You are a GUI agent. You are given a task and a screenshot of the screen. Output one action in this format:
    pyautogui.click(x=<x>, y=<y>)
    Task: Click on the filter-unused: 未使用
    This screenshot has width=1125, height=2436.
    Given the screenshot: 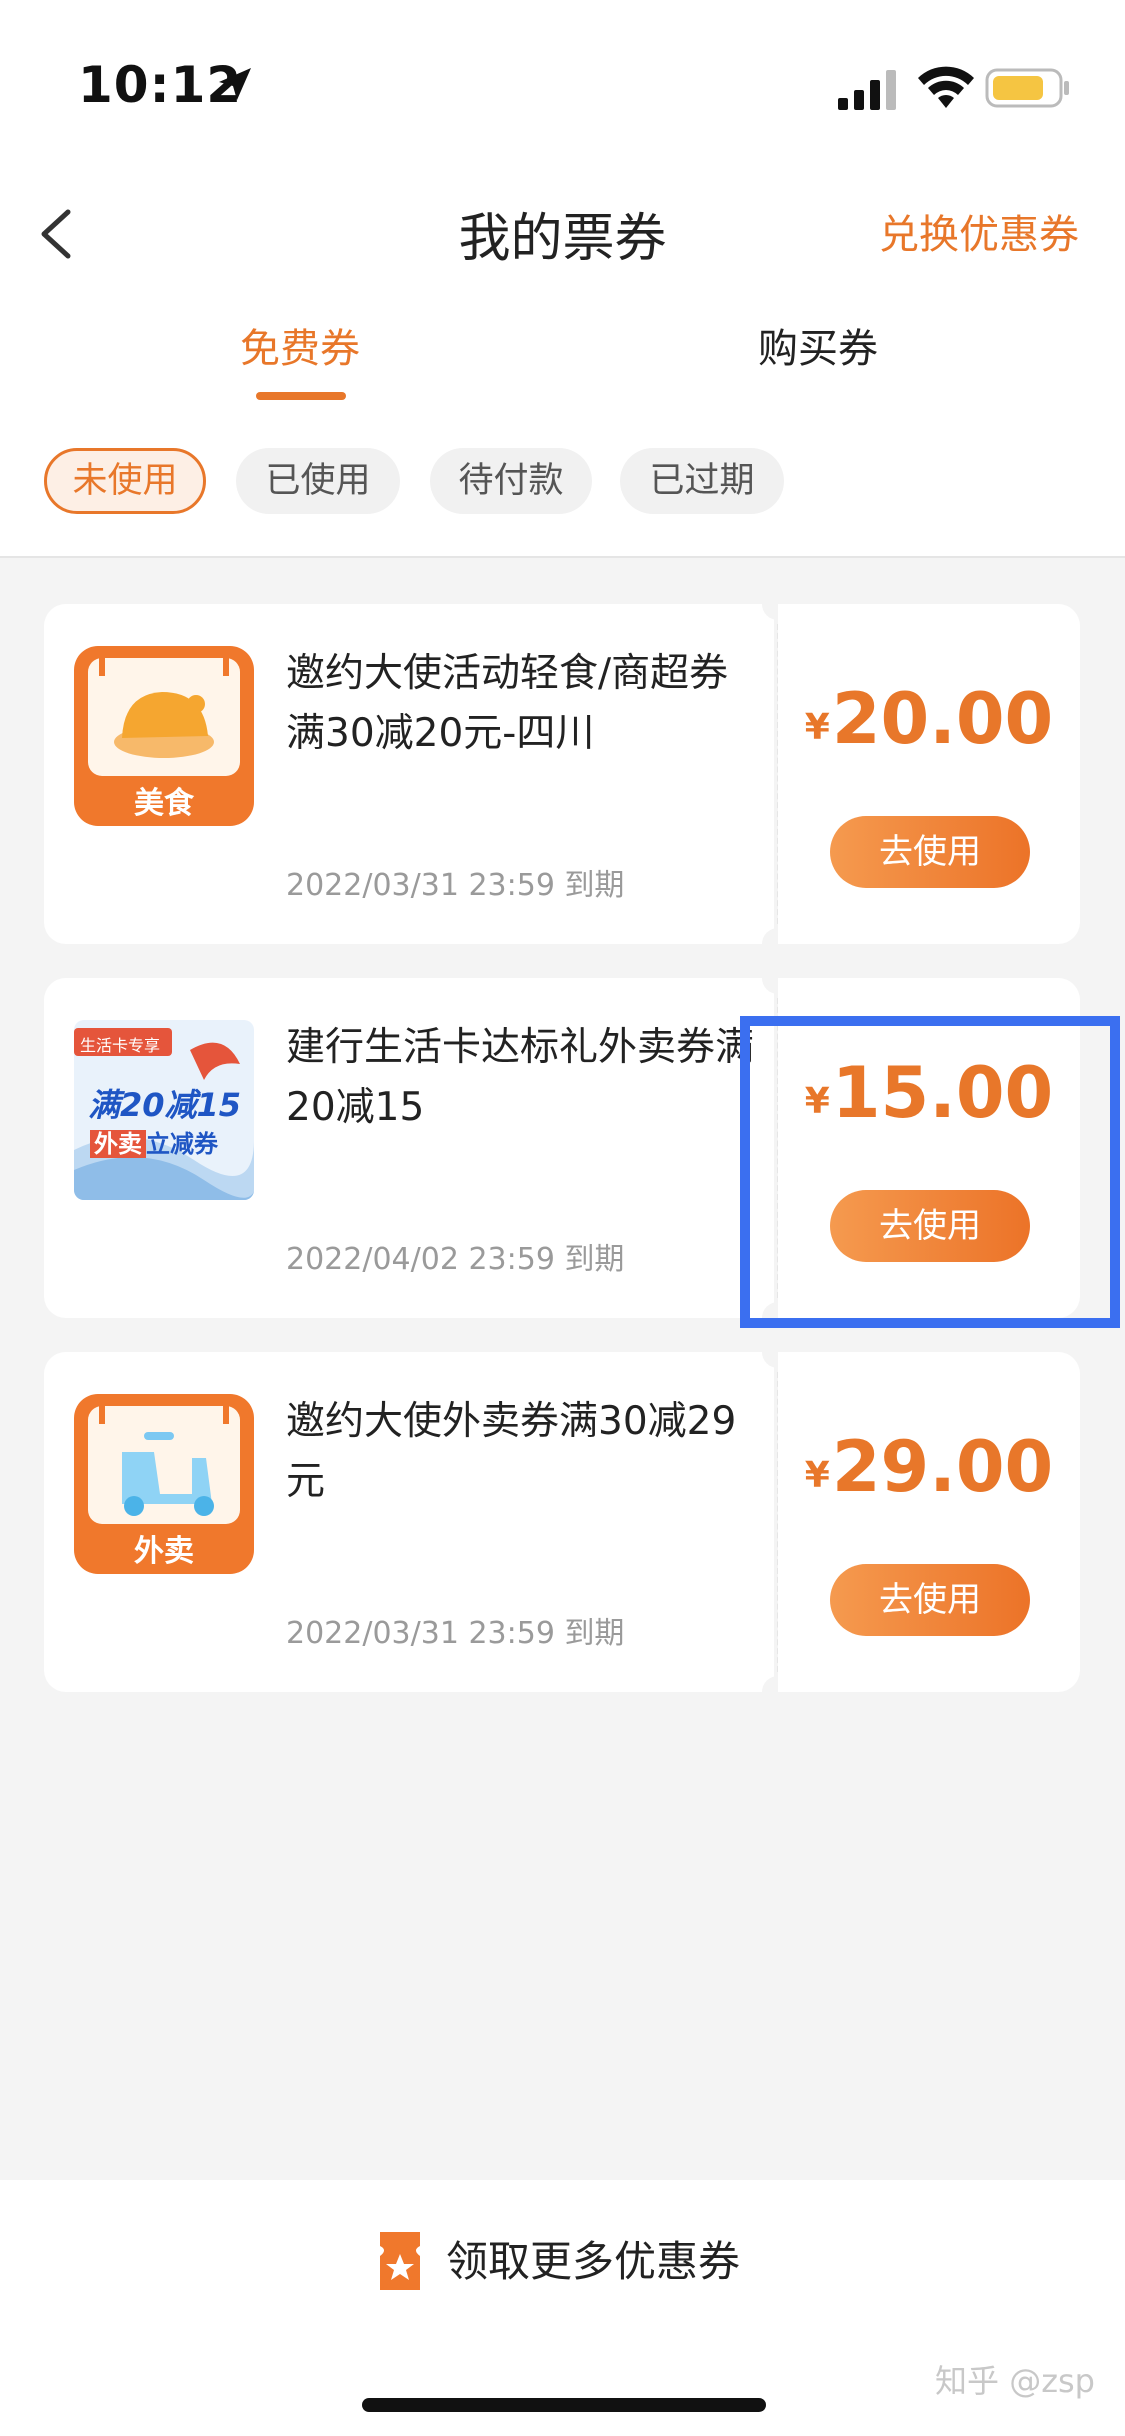 What is the action you would take?
    pyautogui.click(x=125, y=481)
    